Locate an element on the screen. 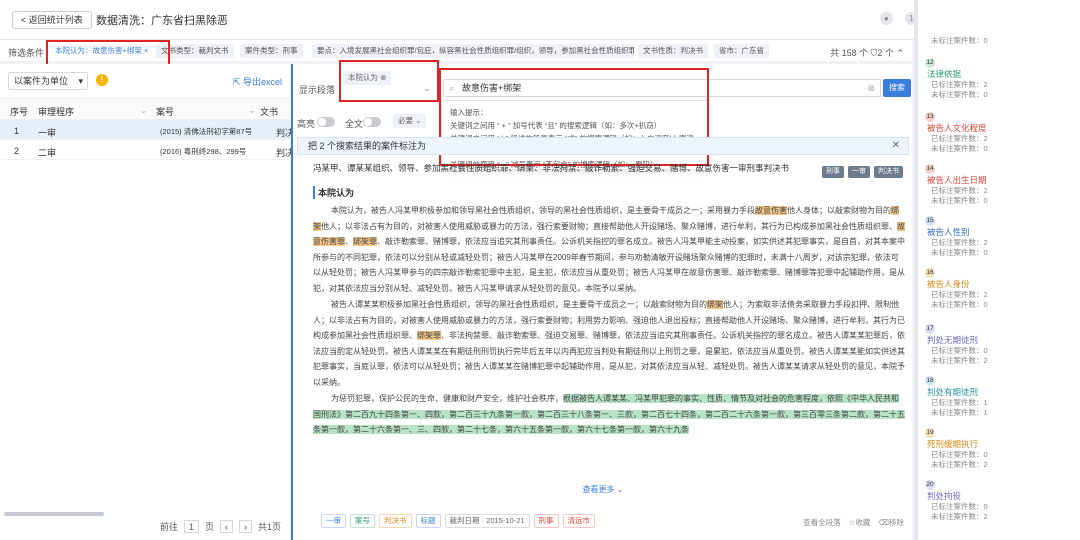  label-item: 13 被告人文化程度 已标注案件数：2 未标注案件数：0 is located at coordinates (1000, 132).